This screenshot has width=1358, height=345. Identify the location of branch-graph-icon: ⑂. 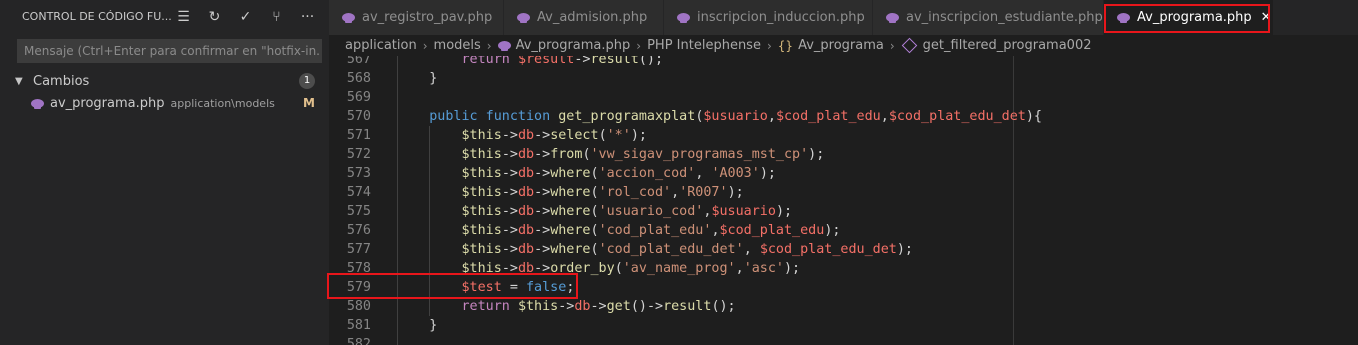
(276, 16).